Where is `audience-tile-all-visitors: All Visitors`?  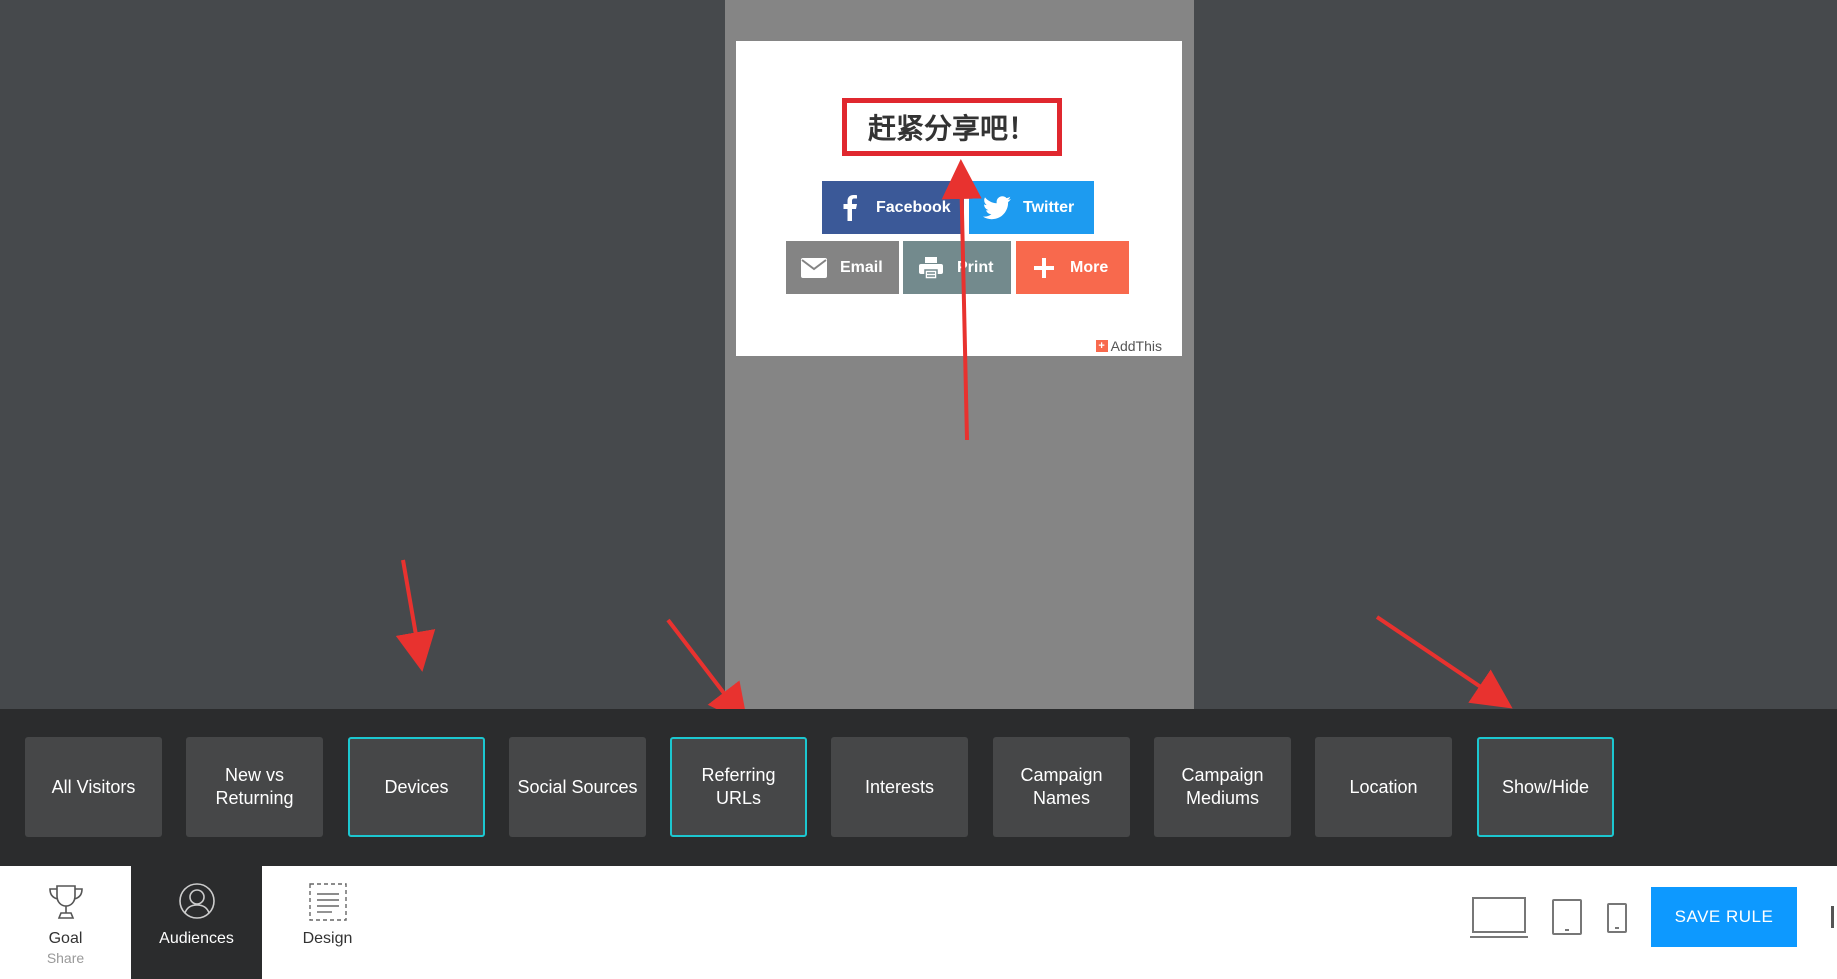
audience-tile-all-visitors: All Visitors is located at coordinates (93, 787).